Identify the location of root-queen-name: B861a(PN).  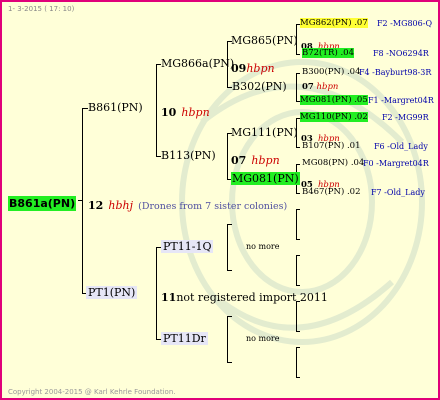
(42, 203).